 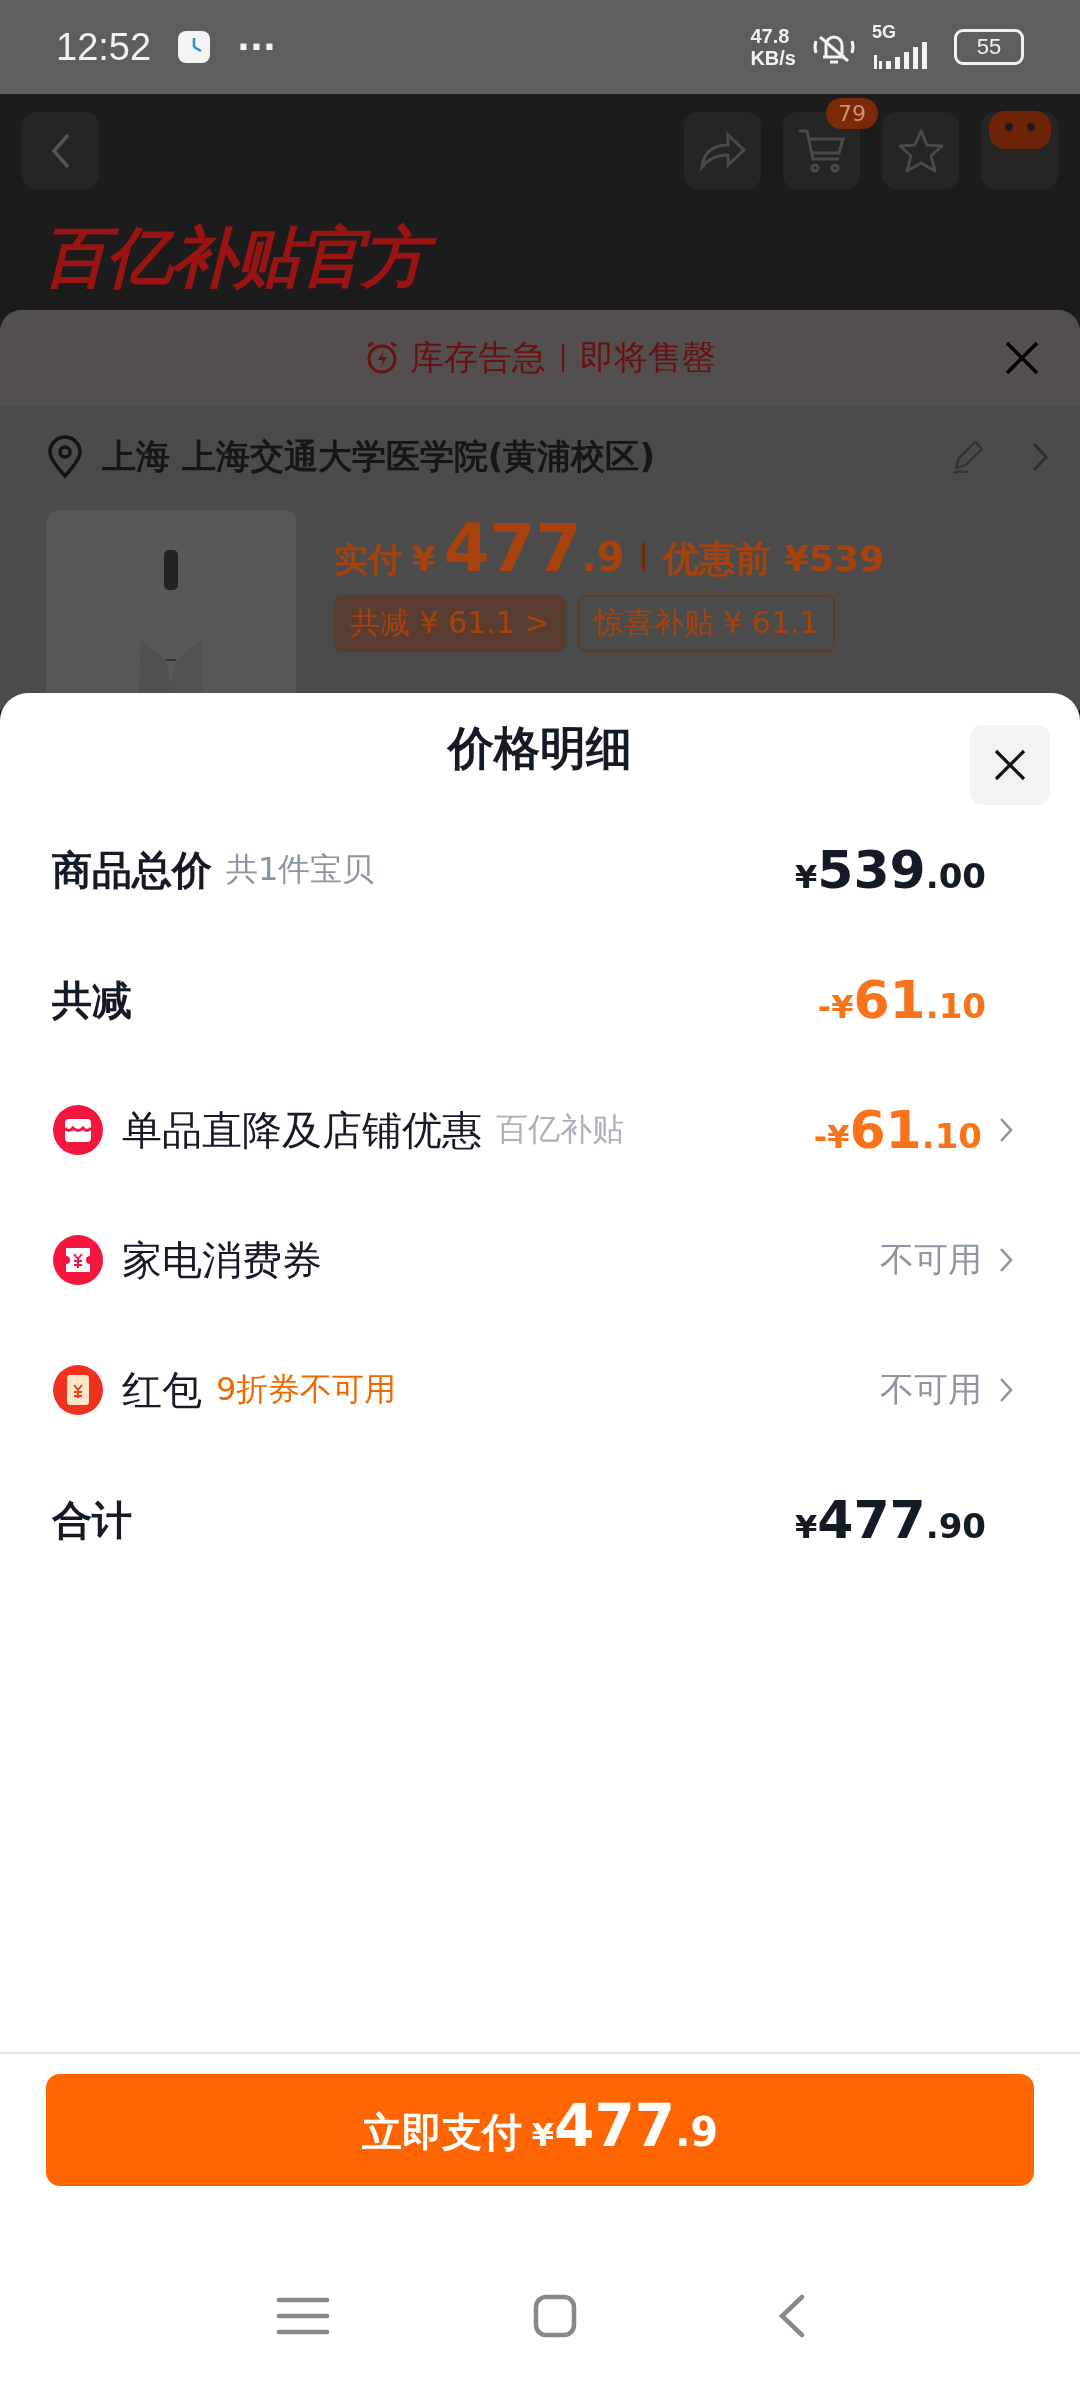 What do you see at coordinates (478, 357) in the screenshot?
I see `stock-alert-text: 库存告急` at bounding box center [478, 357].